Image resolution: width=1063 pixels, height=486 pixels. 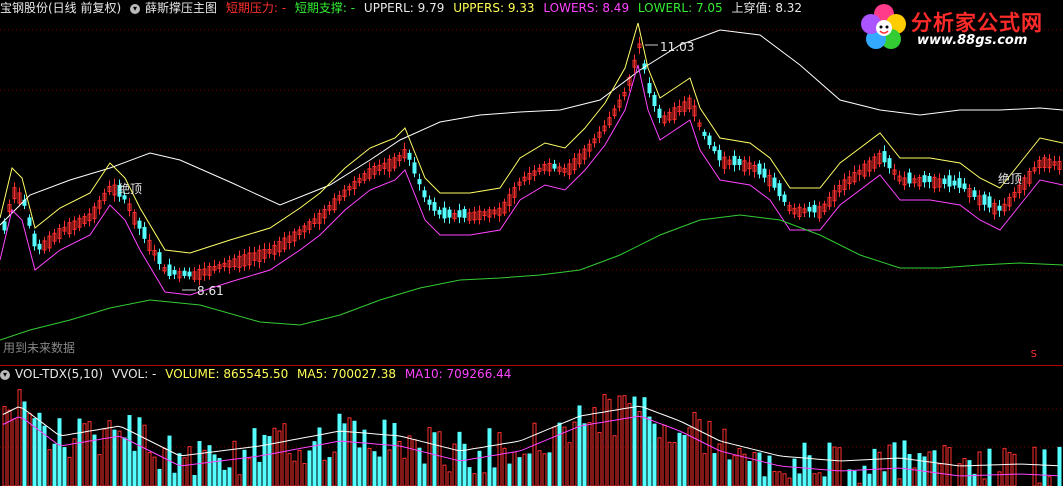 I want to click on flower-icon, so click(x=883, y=26).